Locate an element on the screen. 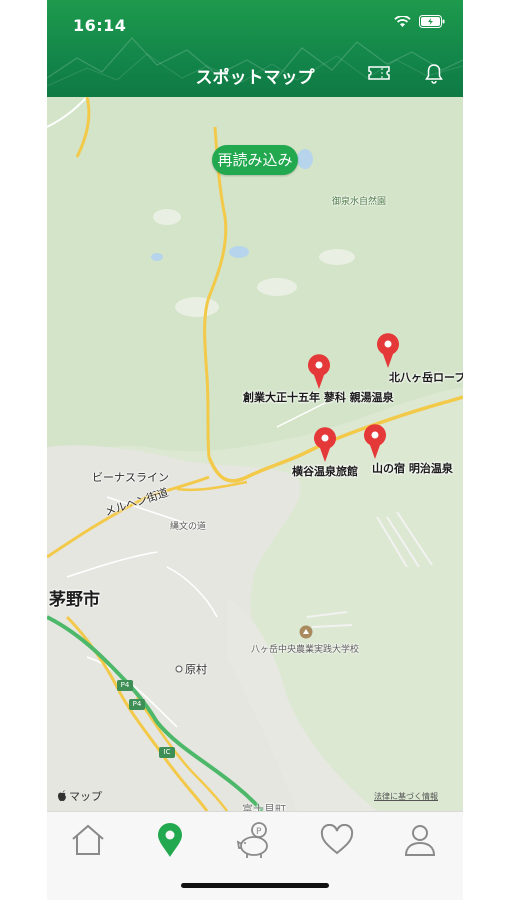  status-icons is located at coordinates (419, 21).